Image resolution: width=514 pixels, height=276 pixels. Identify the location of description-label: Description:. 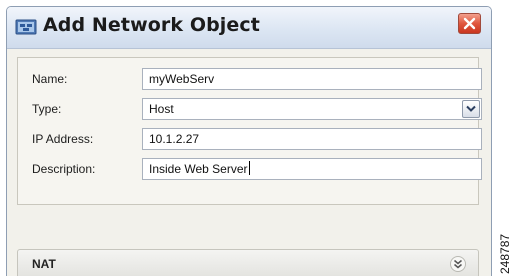
(64, 169).